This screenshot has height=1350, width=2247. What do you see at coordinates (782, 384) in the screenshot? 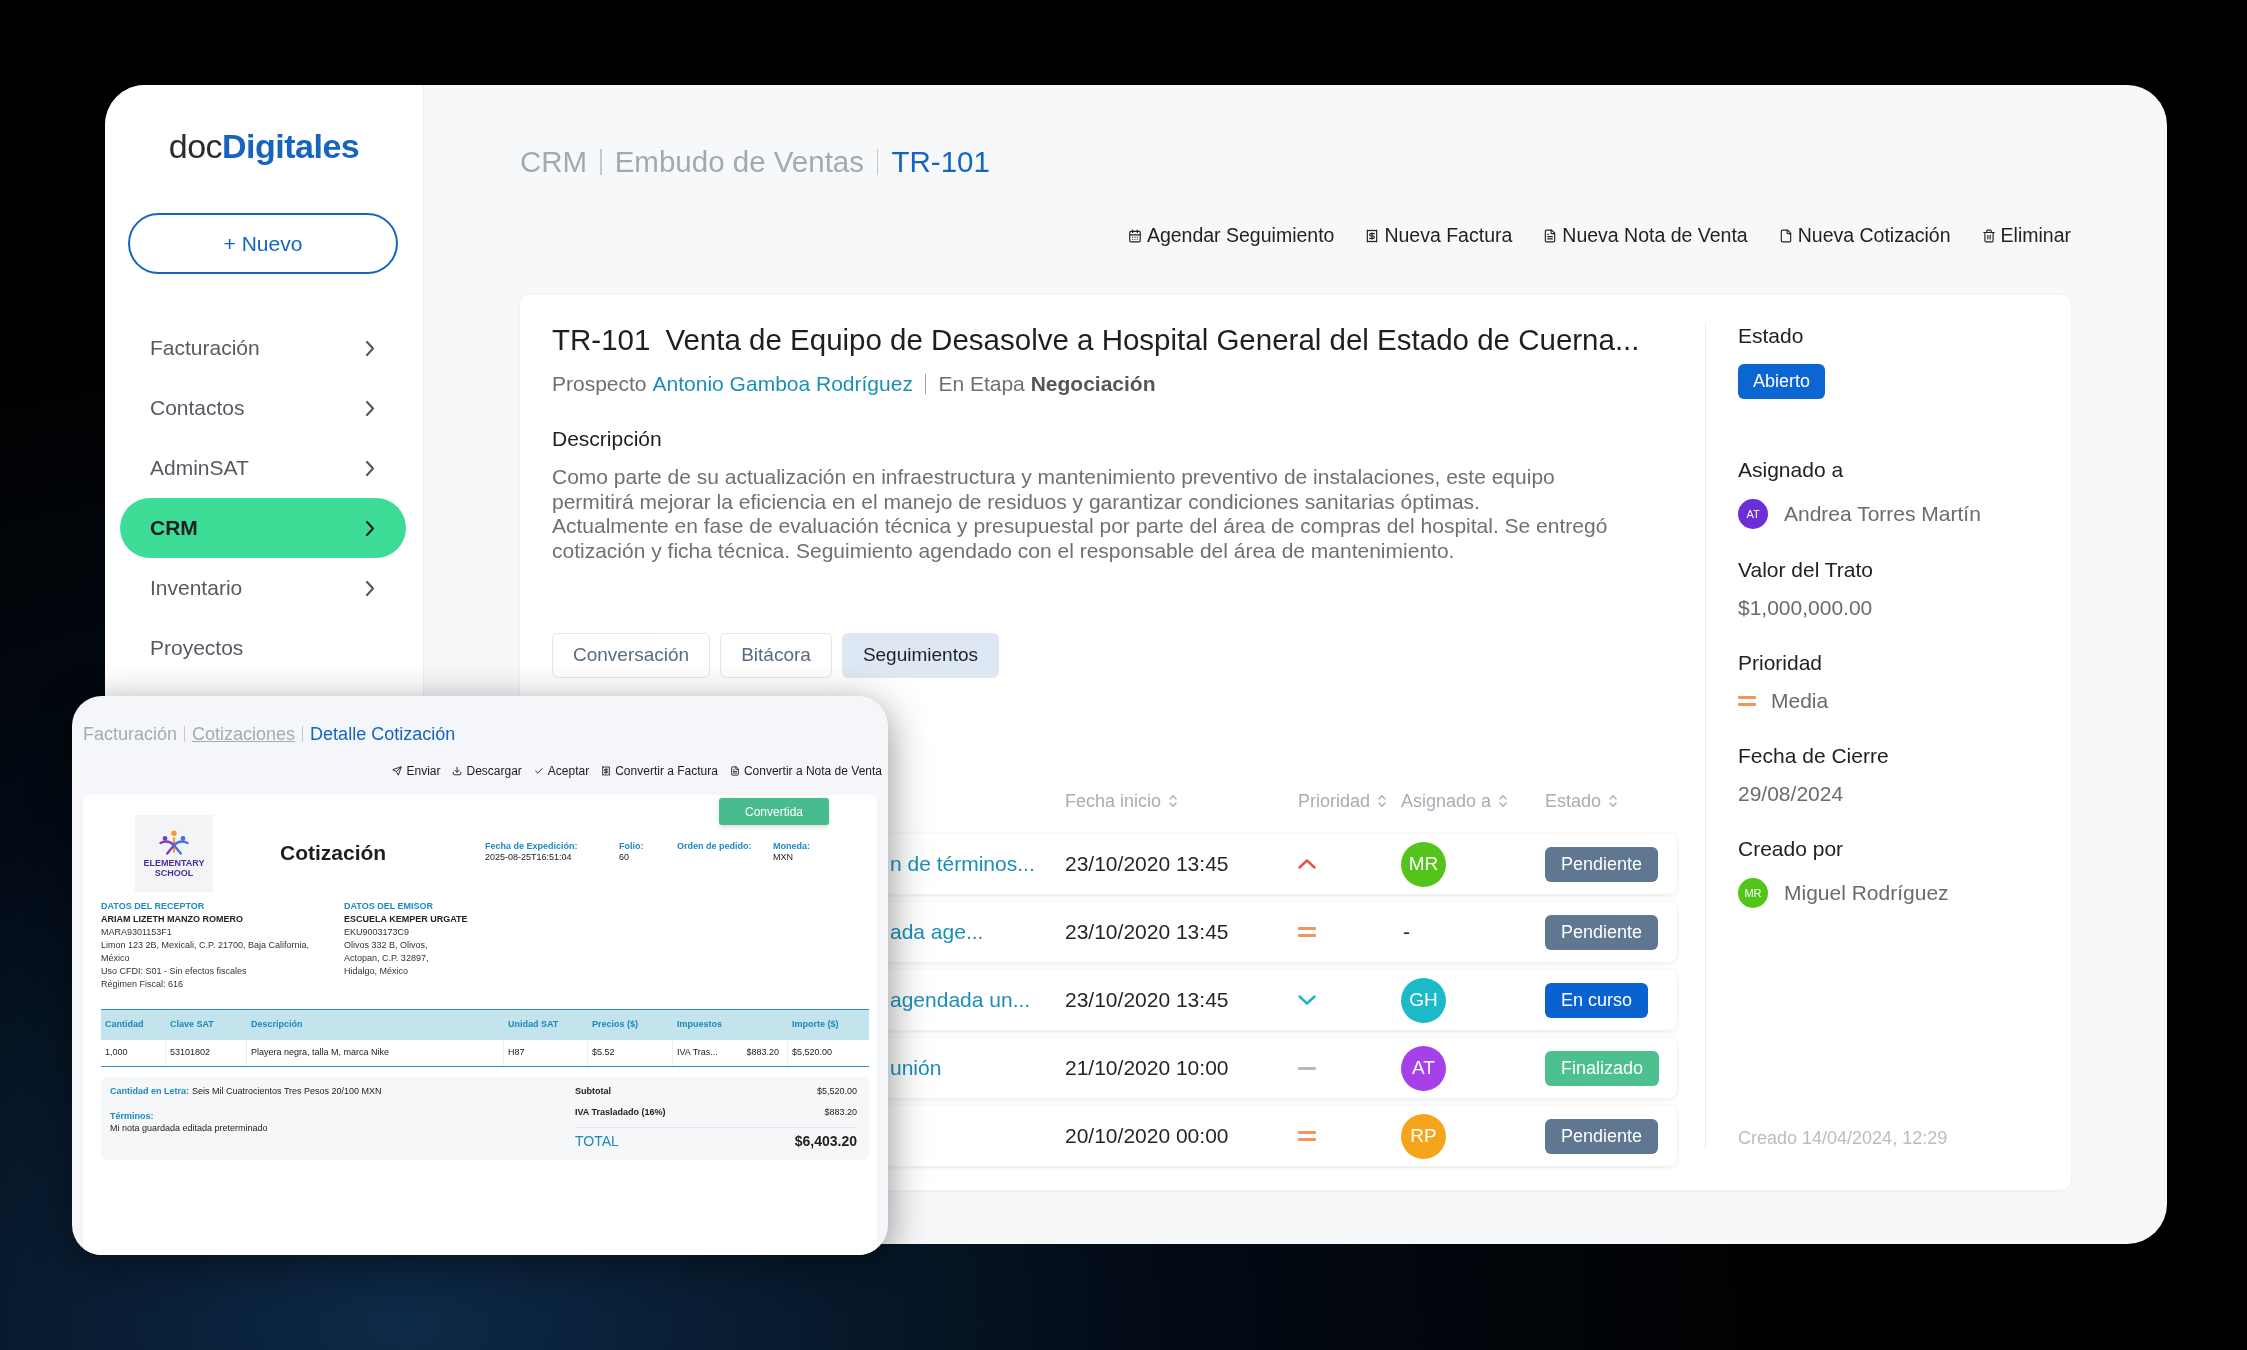
I see `prospect-link: Antonio Gamboa Rodríguez` at bounding box center [782, 384].